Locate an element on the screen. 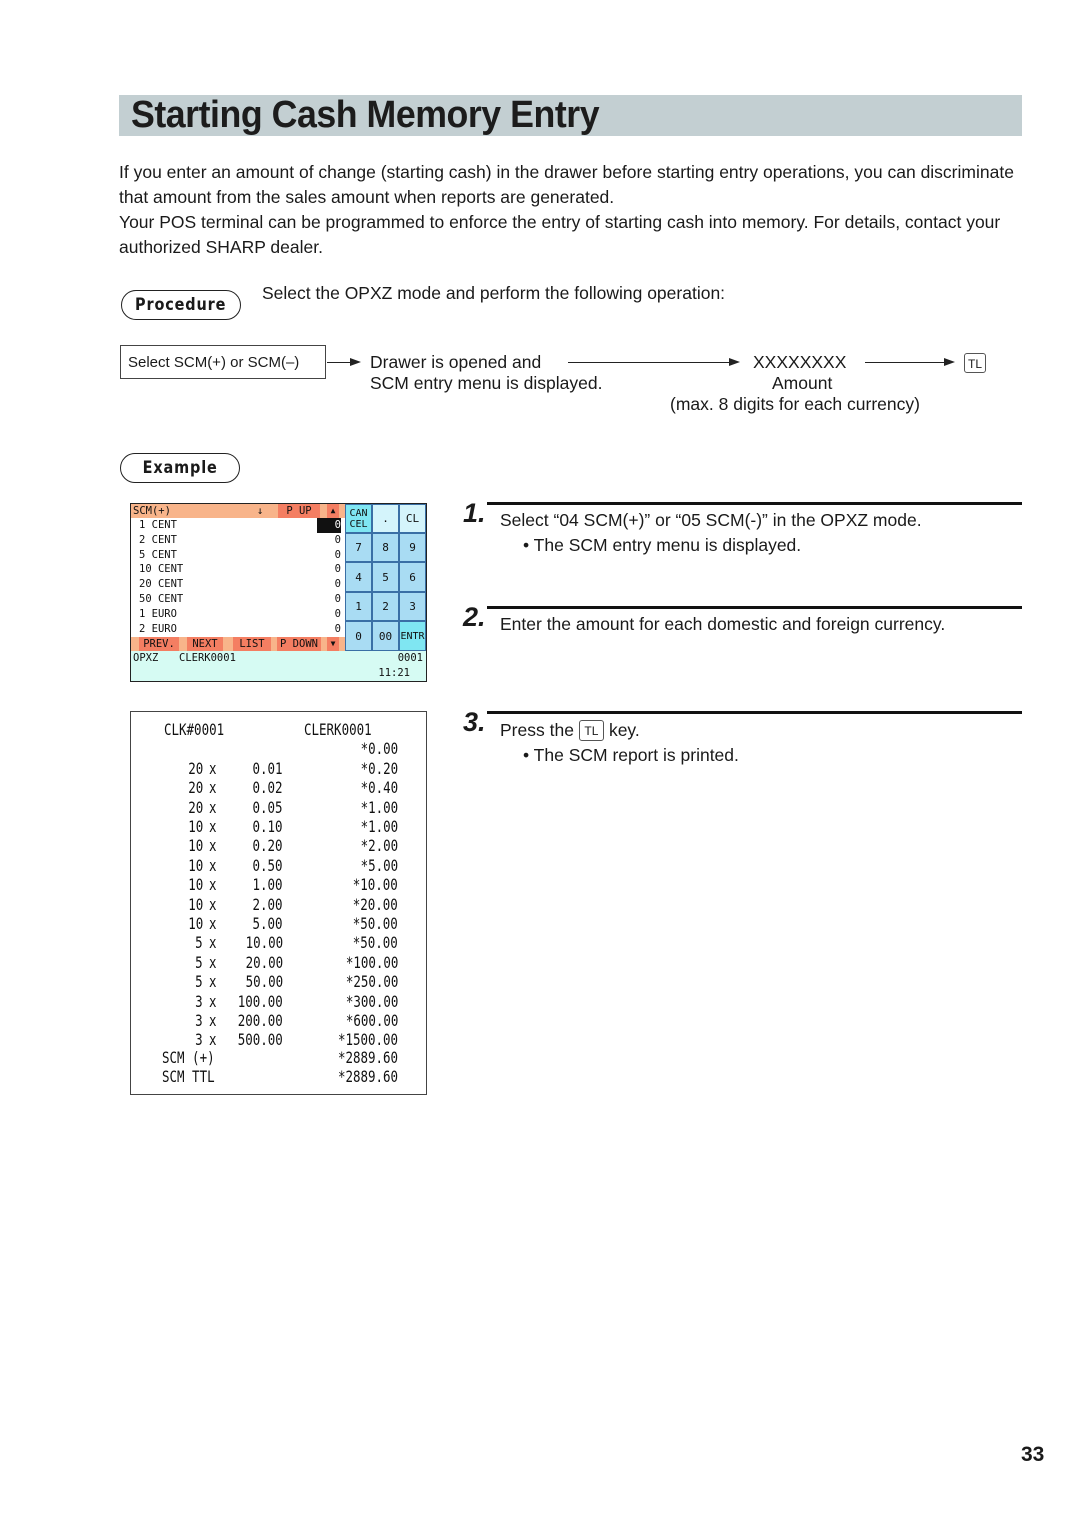 The height and width of the screenshot is (1526, 1080). receipt-line-amount: *1500.00 is located at coordinates (359, 1039).